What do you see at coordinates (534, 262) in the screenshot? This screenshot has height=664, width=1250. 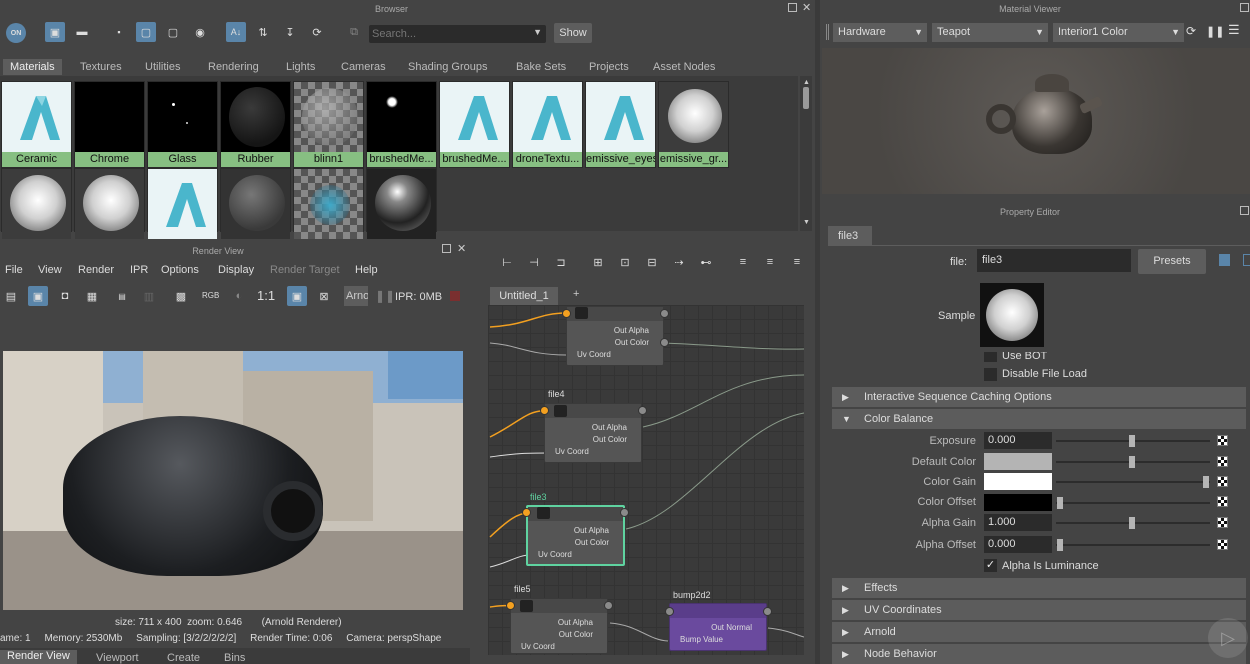 I see `graph-both-icon: ⊣` at bounding box center [534, 262].